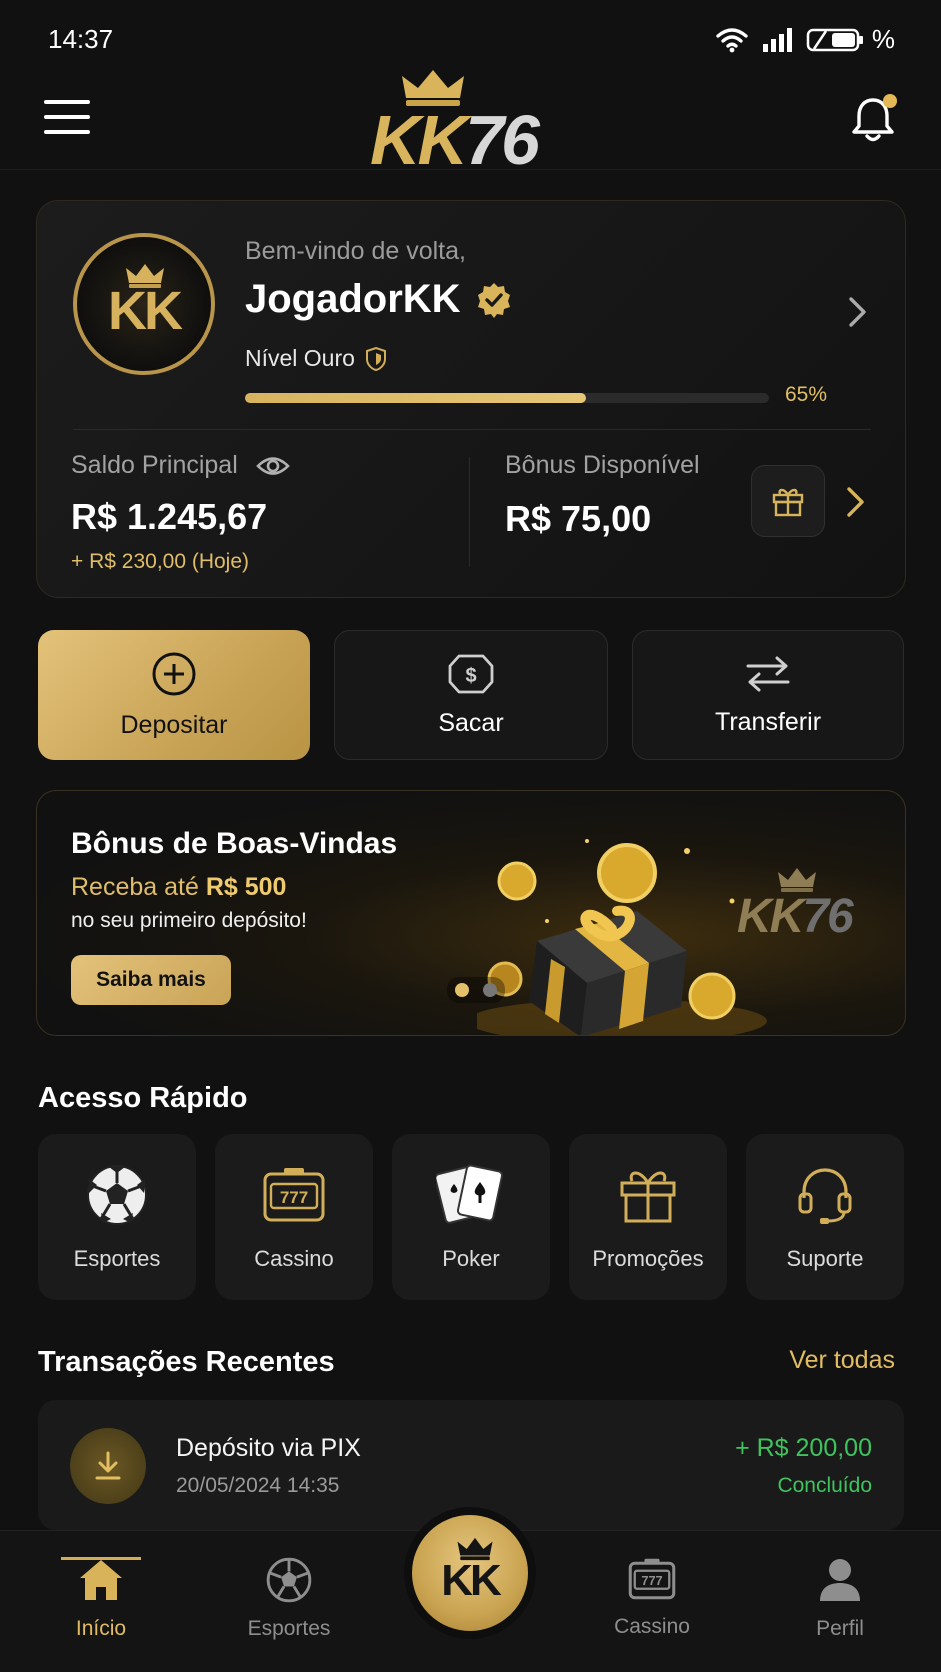 This screenshot has height=1672, width=941. What do you see at coordinates (272, 466) in the screenshot?
I see `eye-icon` at bounding box center [272, 466].